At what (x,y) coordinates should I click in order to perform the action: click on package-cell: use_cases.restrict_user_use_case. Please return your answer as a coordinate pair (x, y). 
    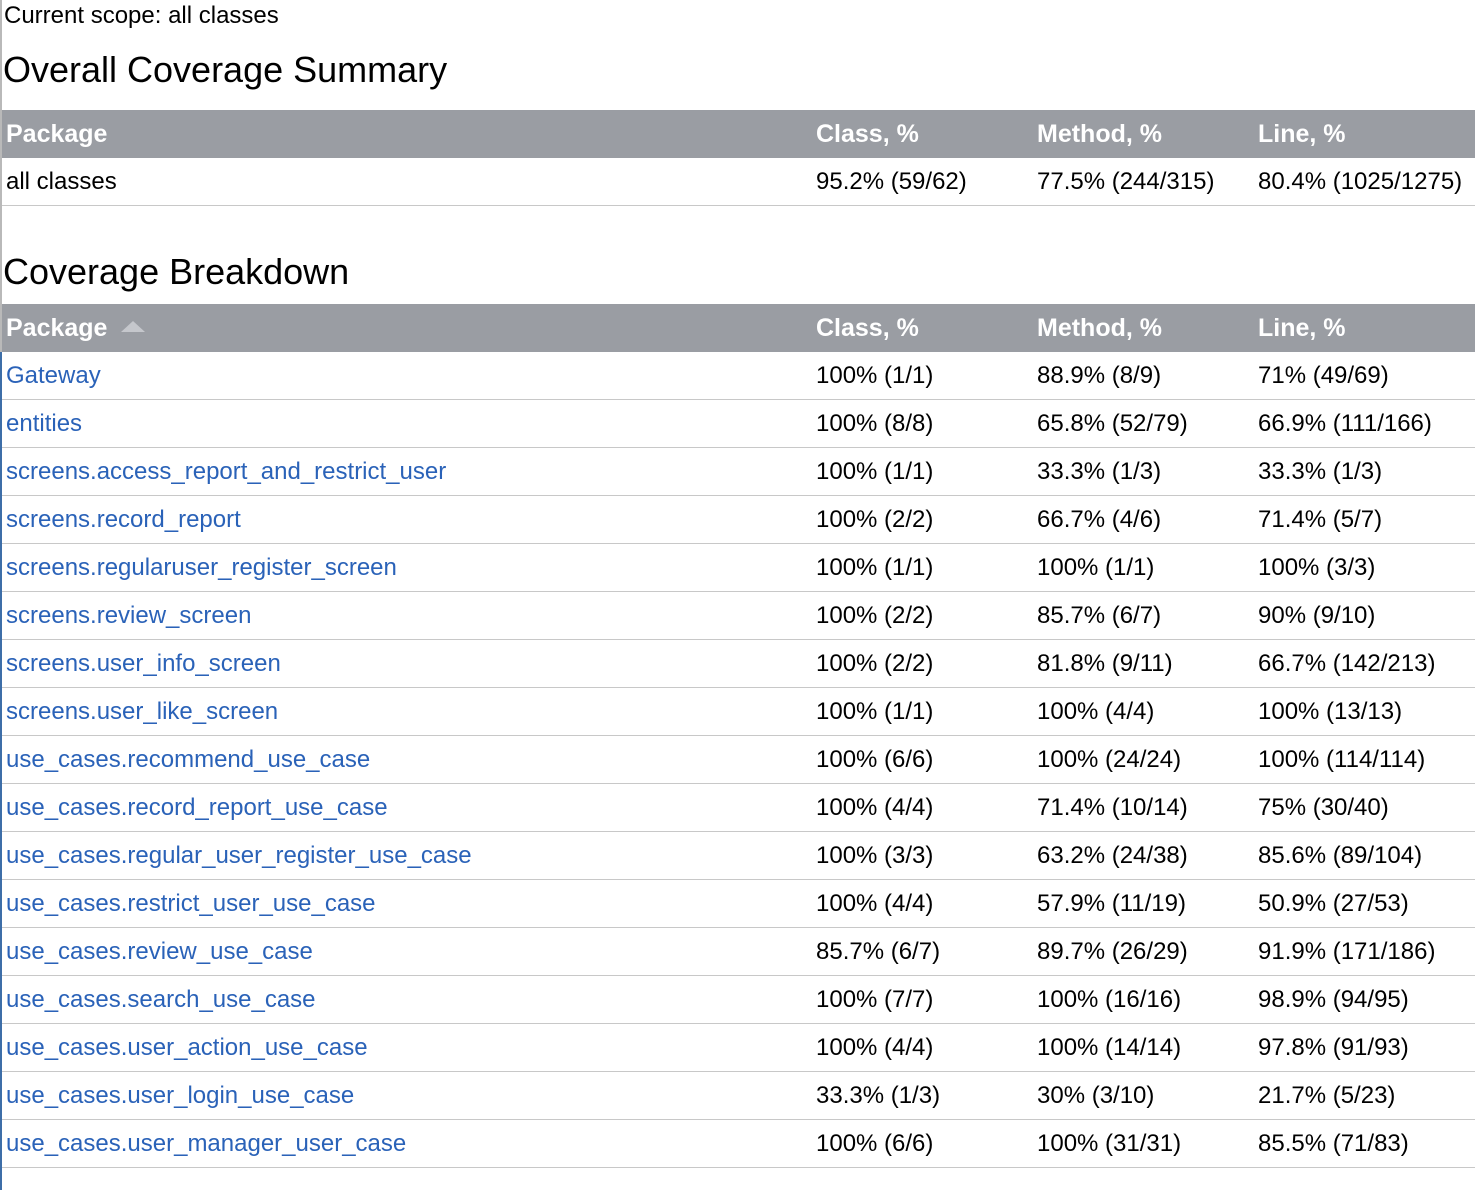
    Looking at the image, I should click on (407, 903).